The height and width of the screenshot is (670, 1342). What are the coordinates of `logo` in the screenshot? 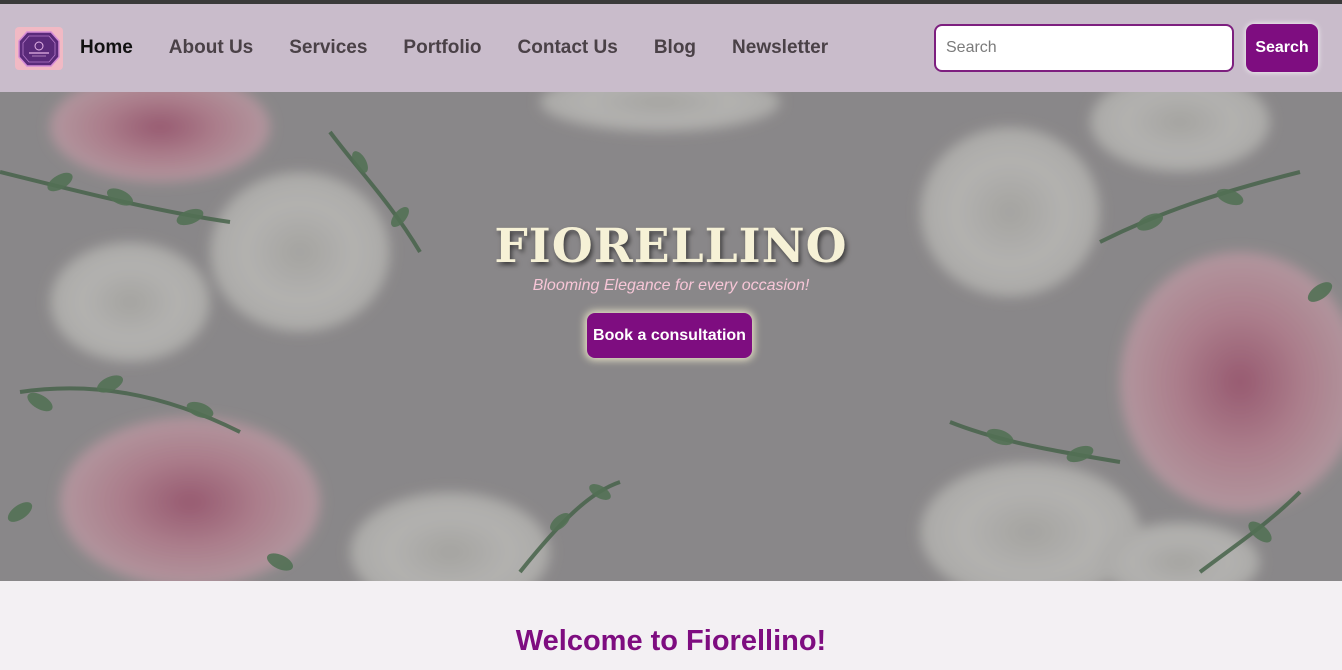 It's located at (39, 48).